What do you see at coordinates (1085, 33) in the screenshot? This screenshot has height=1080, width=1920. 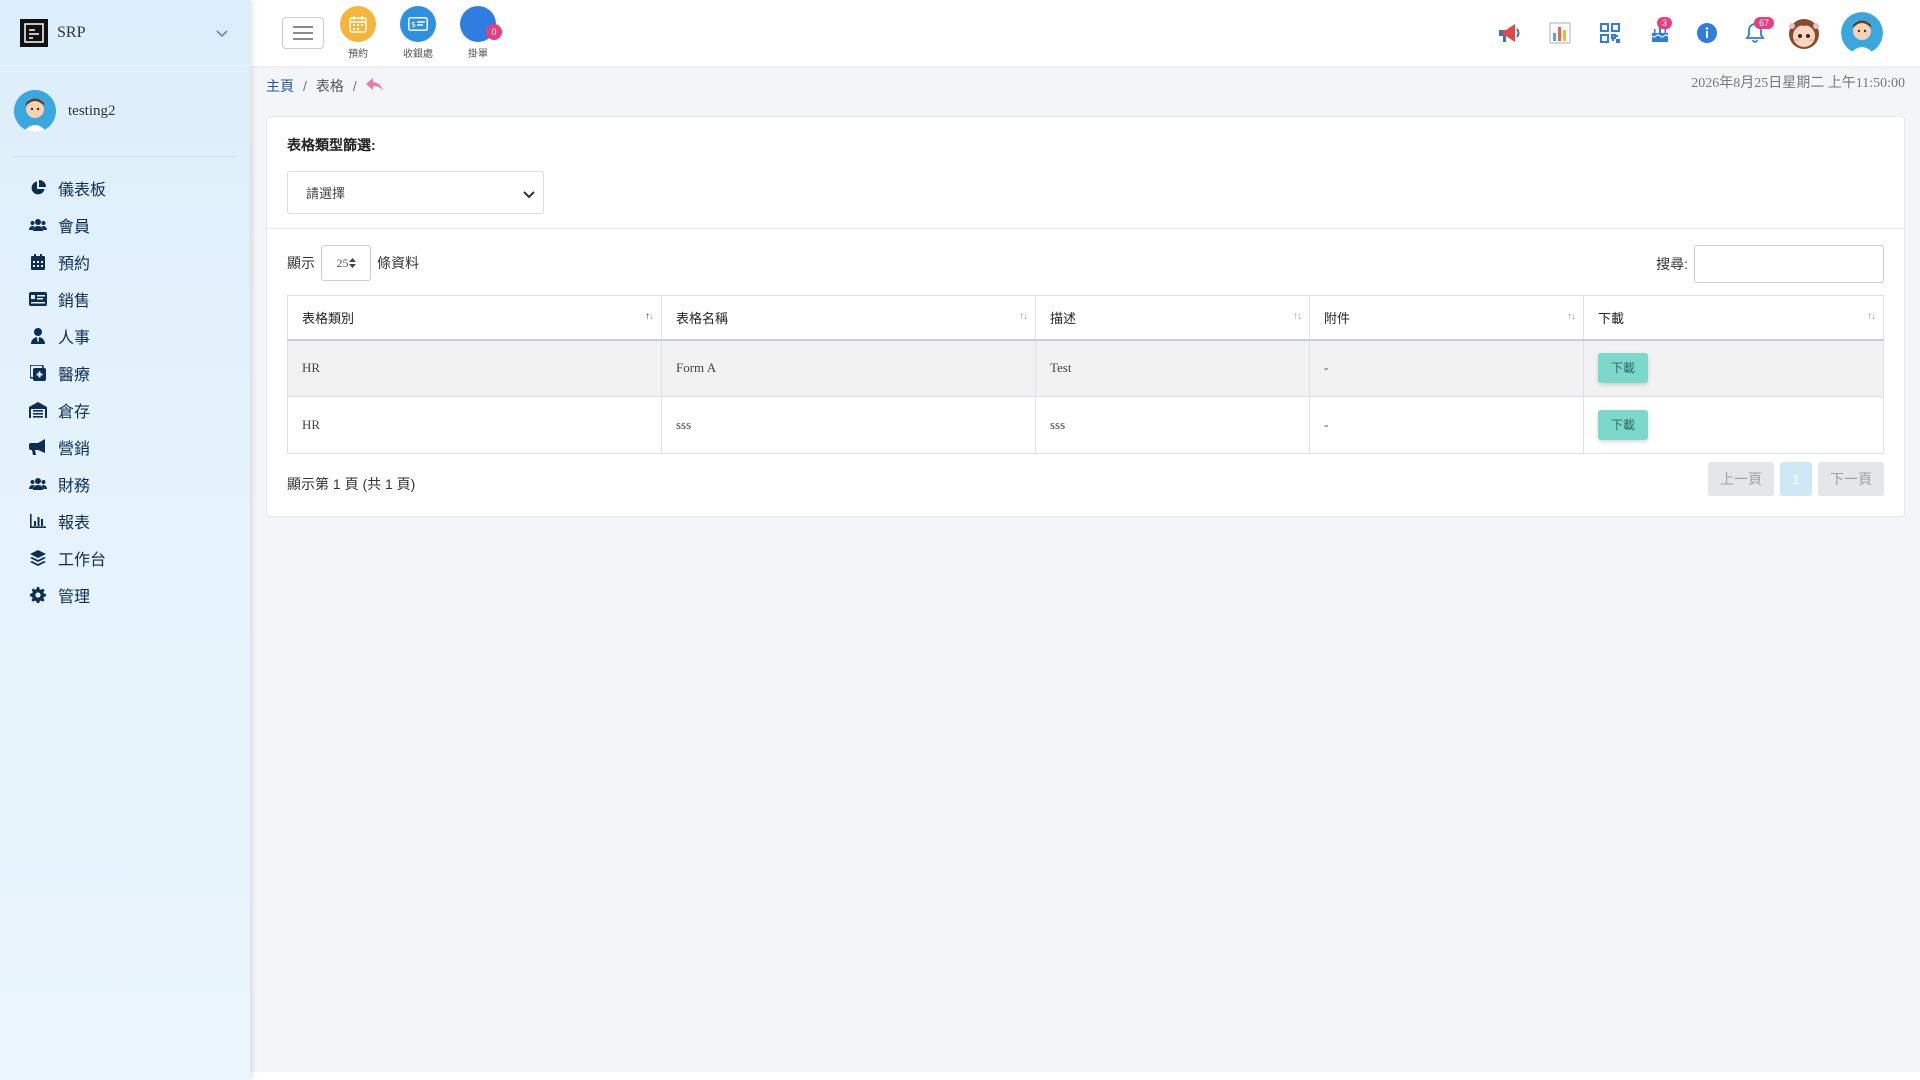 I see `topbar: 預約 $ 收銀處 0 掛單 3 67` at bounding box center [1085, 33].